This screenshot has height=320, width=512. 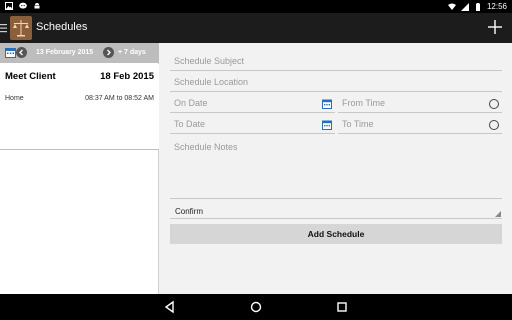 I want to click on to-date-placeholder: To Date, so click(x=190, y=124).